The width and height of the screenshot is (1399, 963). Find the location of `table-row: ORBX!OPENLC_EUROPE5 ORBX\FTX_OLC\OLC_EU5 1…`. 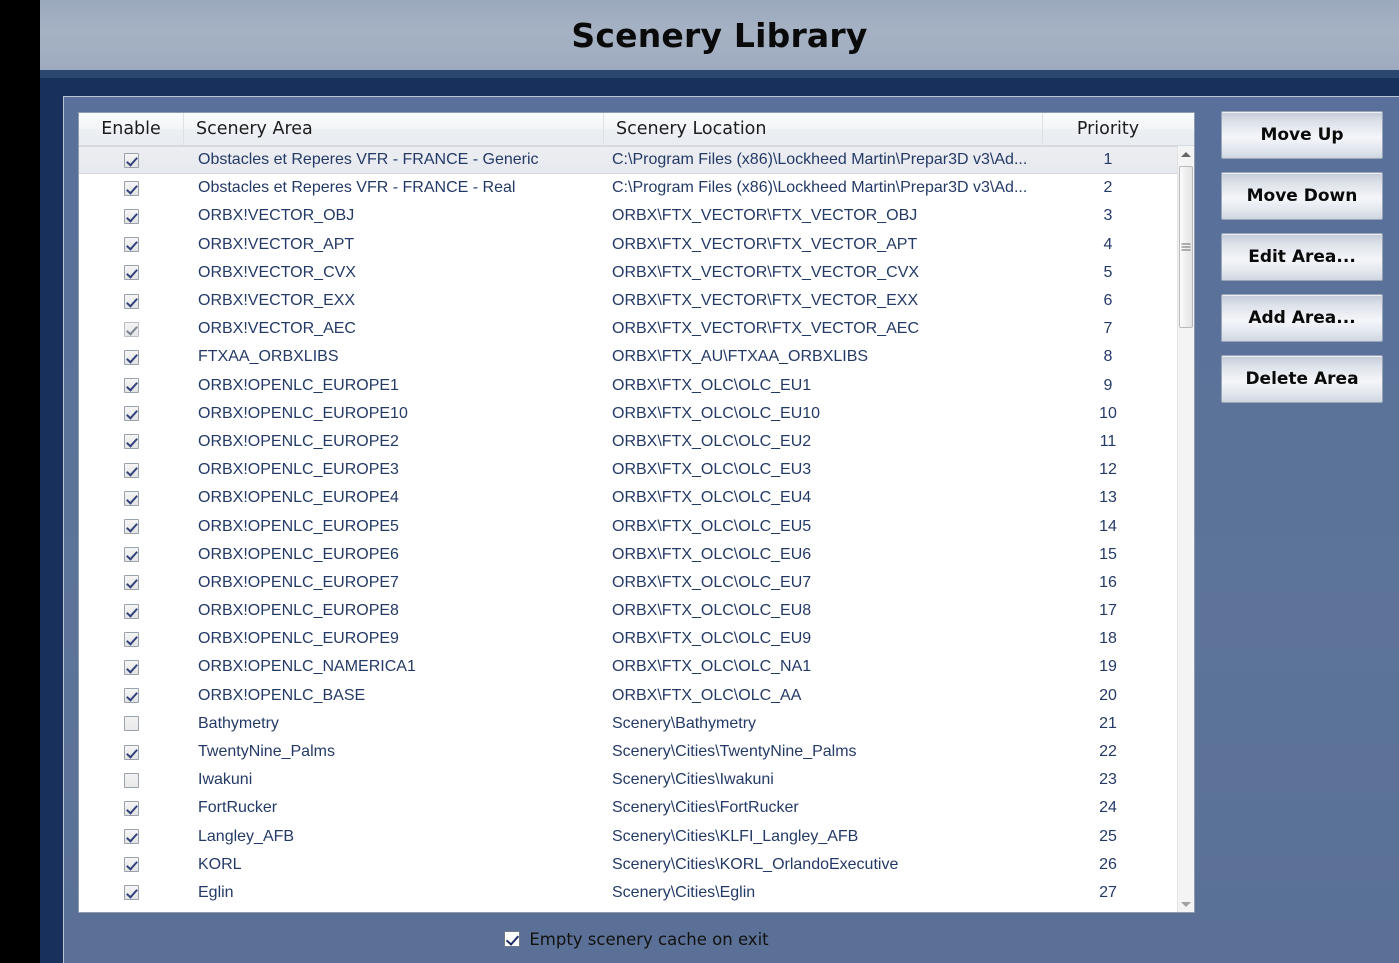

table-row: ORBX!OPENLC_EUROPE5 ORBX\FTX_OLC\OLC_EU5 1… is located at coordinates (628, 526).